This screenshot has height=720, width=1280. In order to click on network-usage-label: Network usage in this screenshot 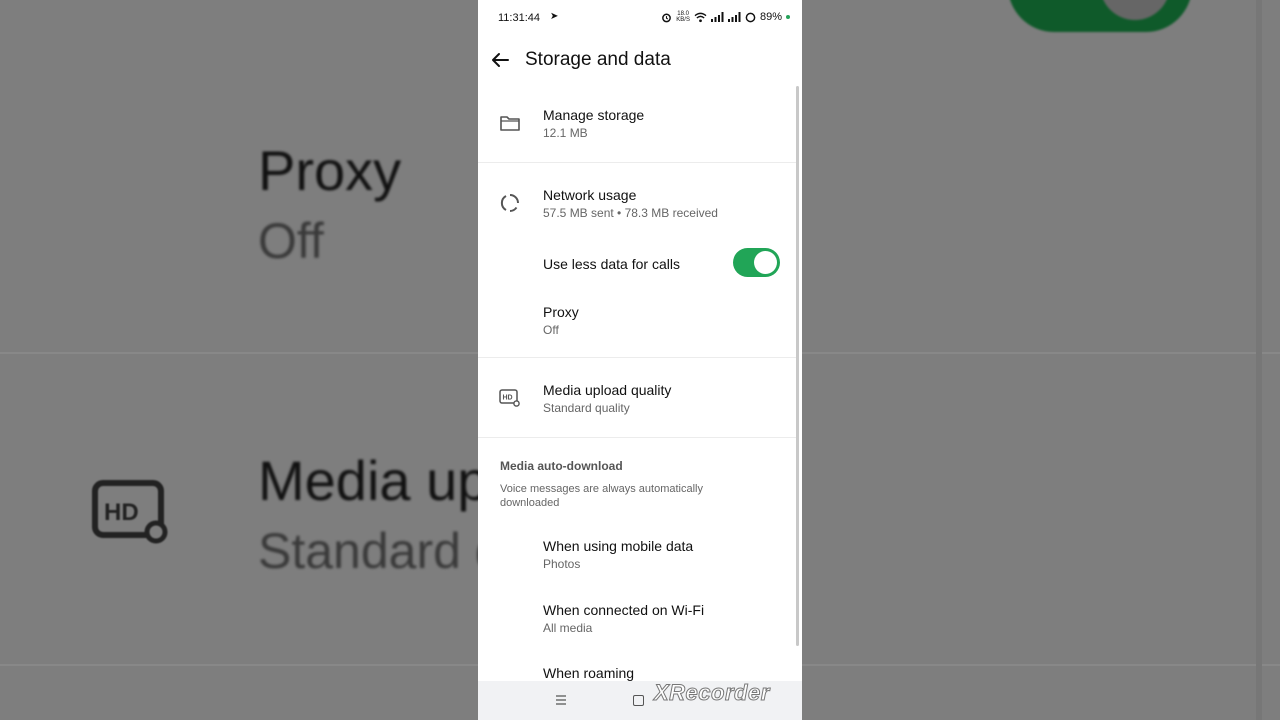, I will do `click(590, 195)`.